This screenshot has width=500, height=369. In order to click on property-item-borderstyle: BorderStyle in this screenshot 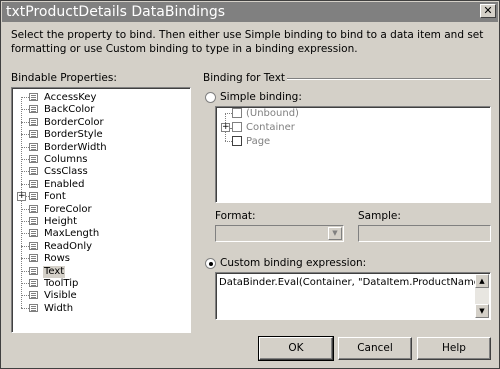, I will do `click(73, 135)`.